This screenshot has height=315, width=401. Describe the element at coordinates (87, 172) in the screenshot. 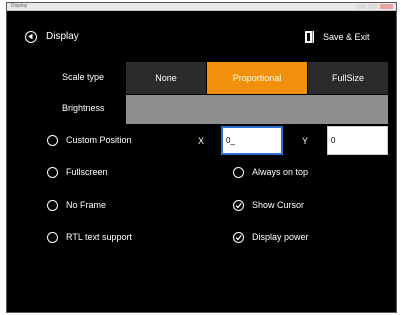

I see `fullscreen-label: Fullscreen` at that location.